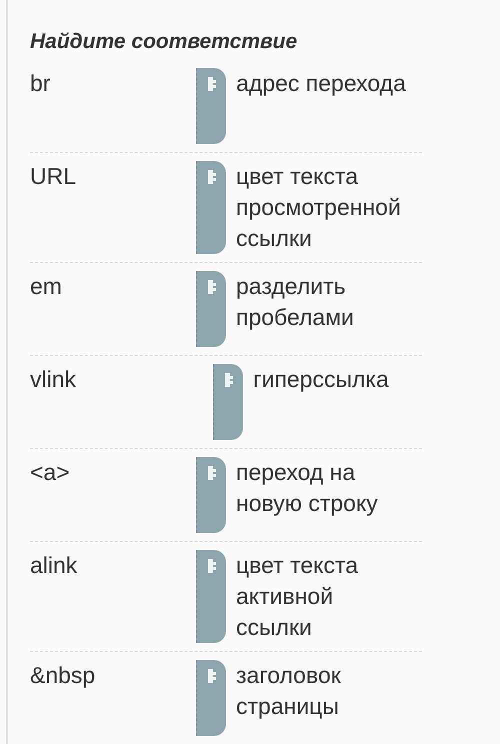  I want to click on term-label: &nbsp, so click(63, 675).